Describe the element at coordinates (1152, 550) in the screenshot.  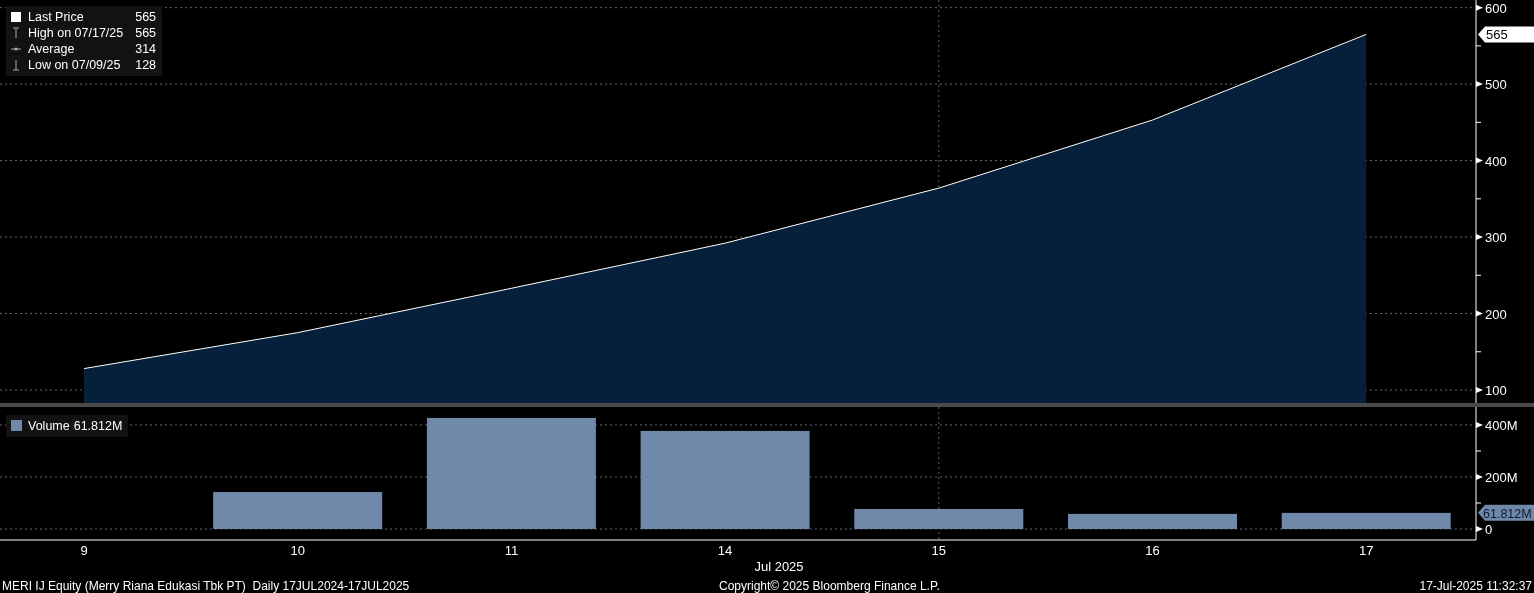
I see `axis-label: 16` at that location.